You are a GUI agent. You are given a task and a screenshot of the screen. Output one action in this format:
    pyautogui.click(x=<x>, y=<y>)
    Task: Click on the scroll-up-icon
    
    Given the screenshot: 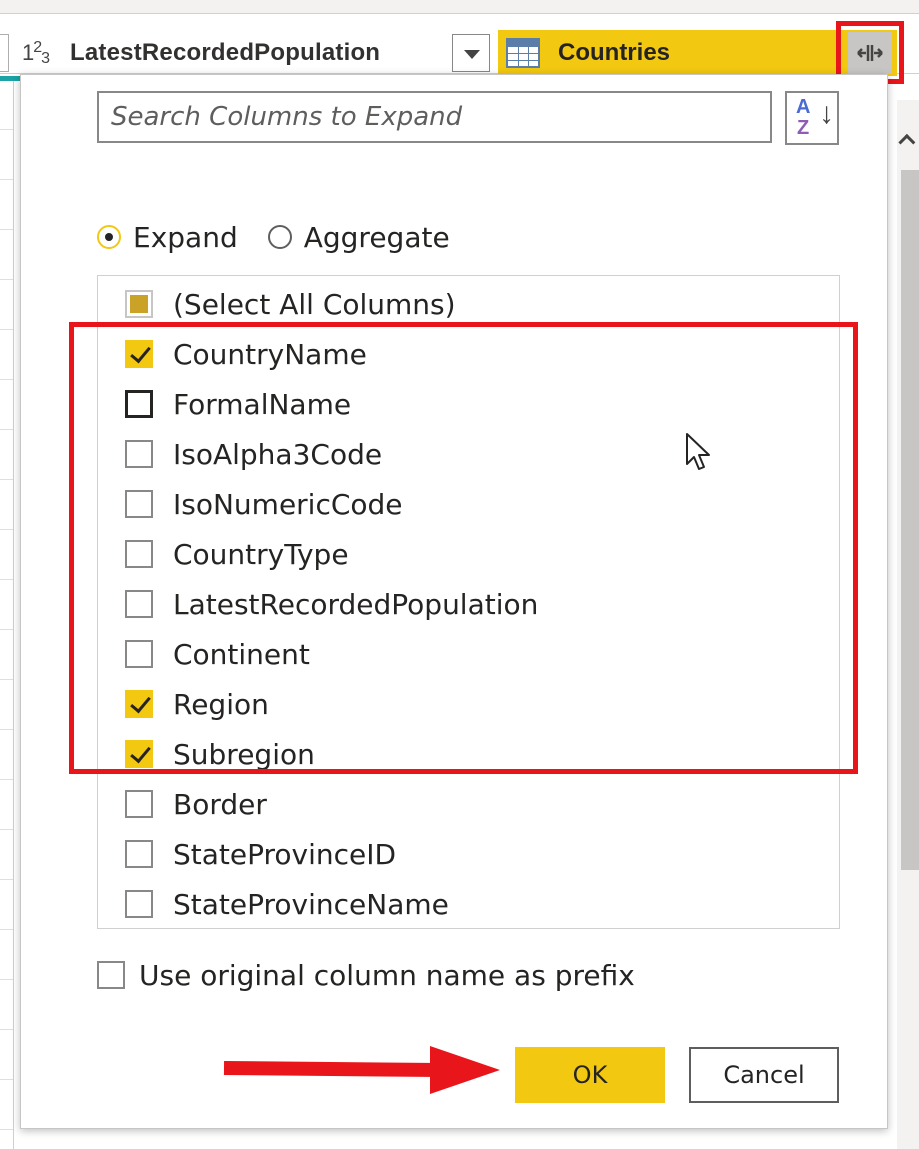 What is the action you would take?
    pyautogui.click(x=907, y=142)
    